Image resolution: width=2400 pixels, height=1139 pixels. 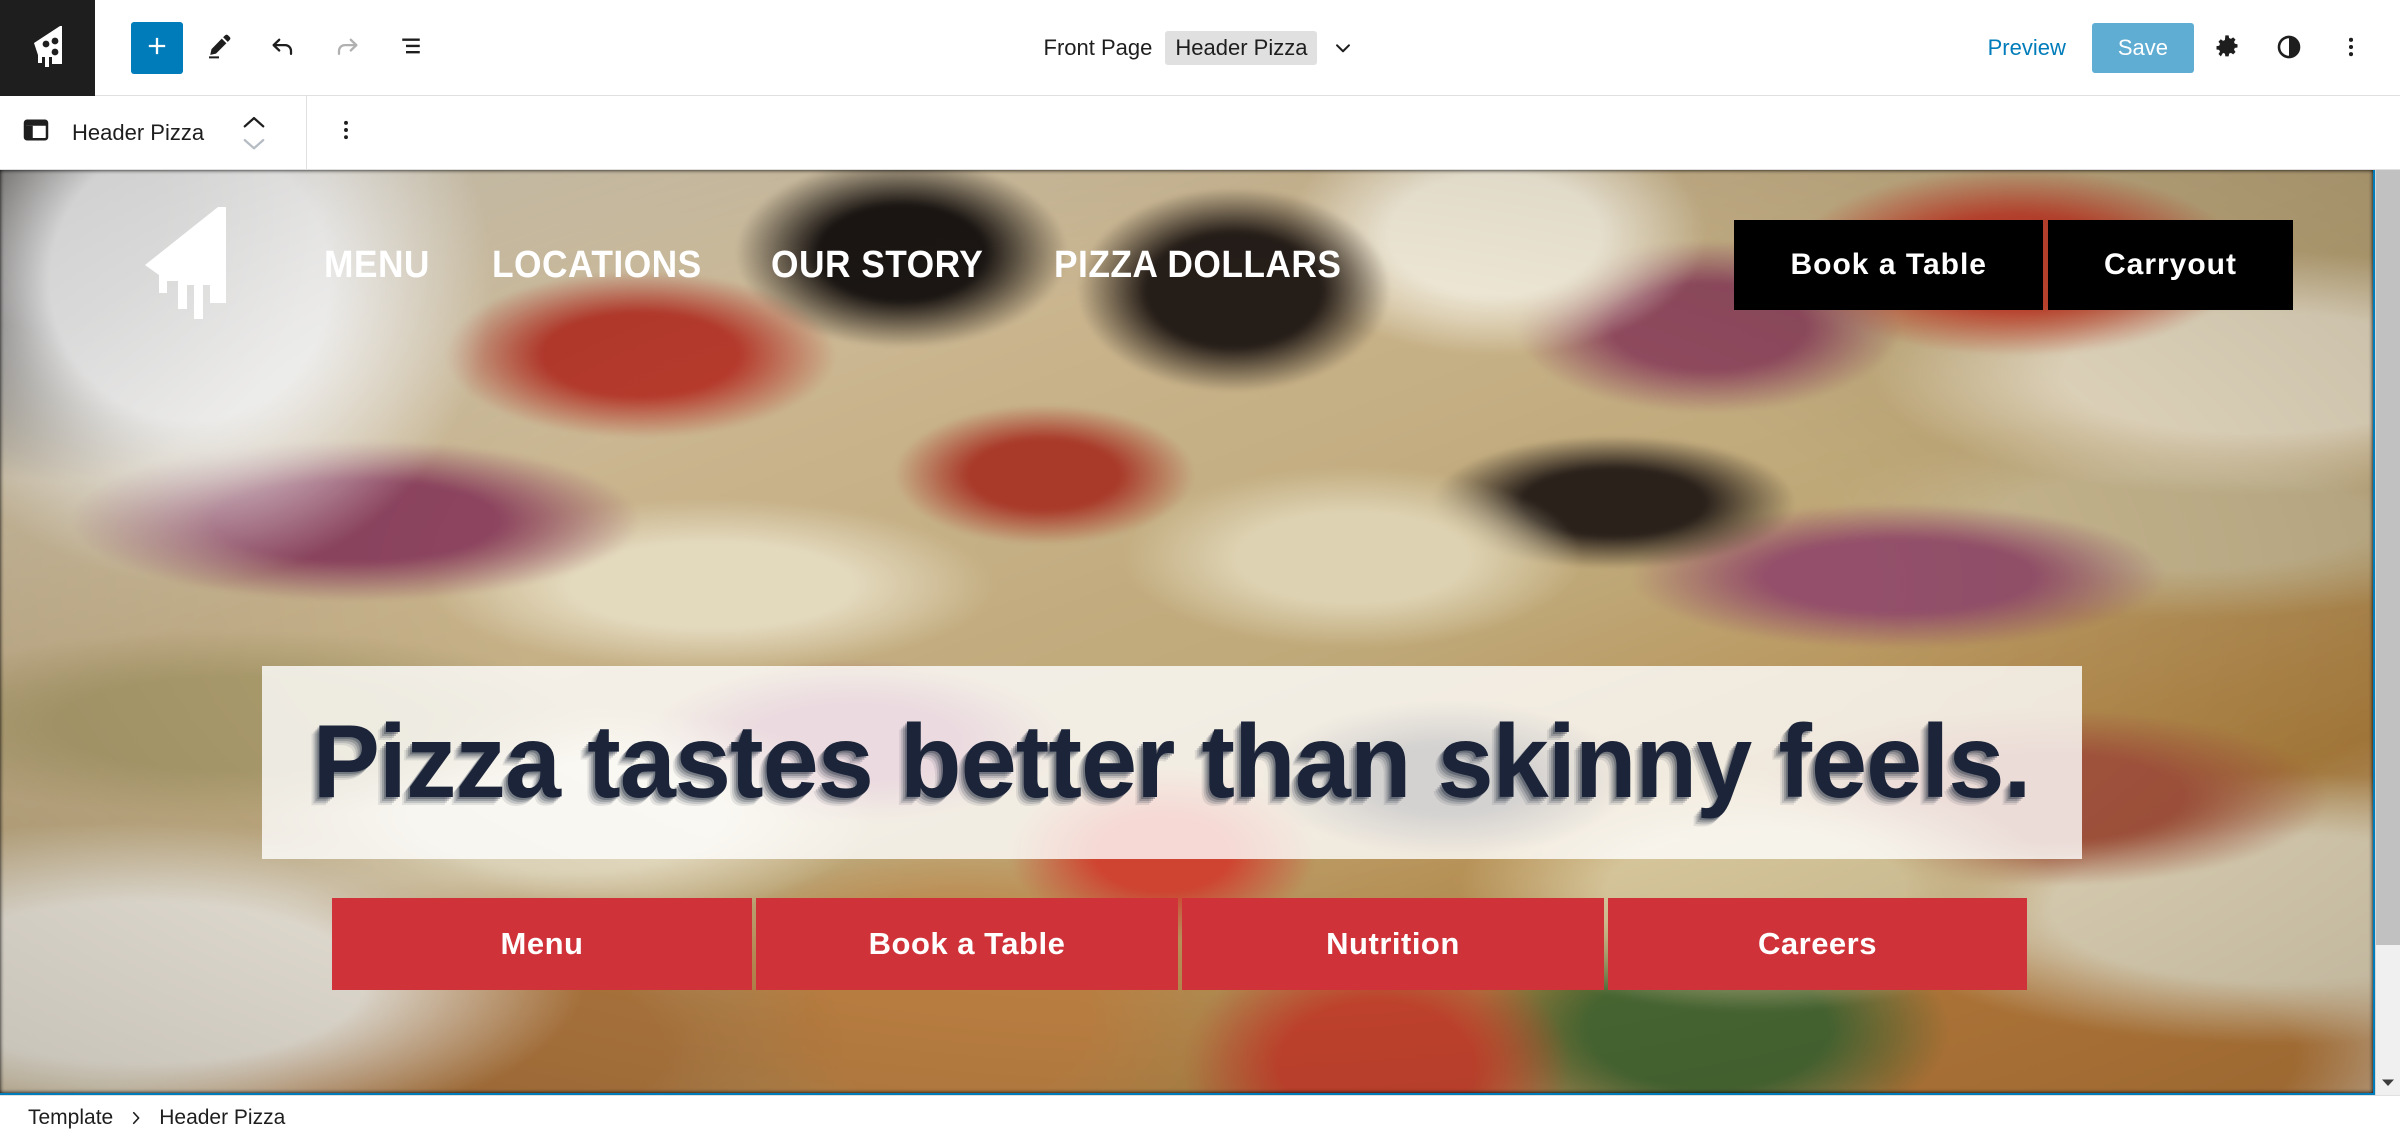 I want to click on nav-link-locations: LOCATIONS, so click(x=597, y=265).